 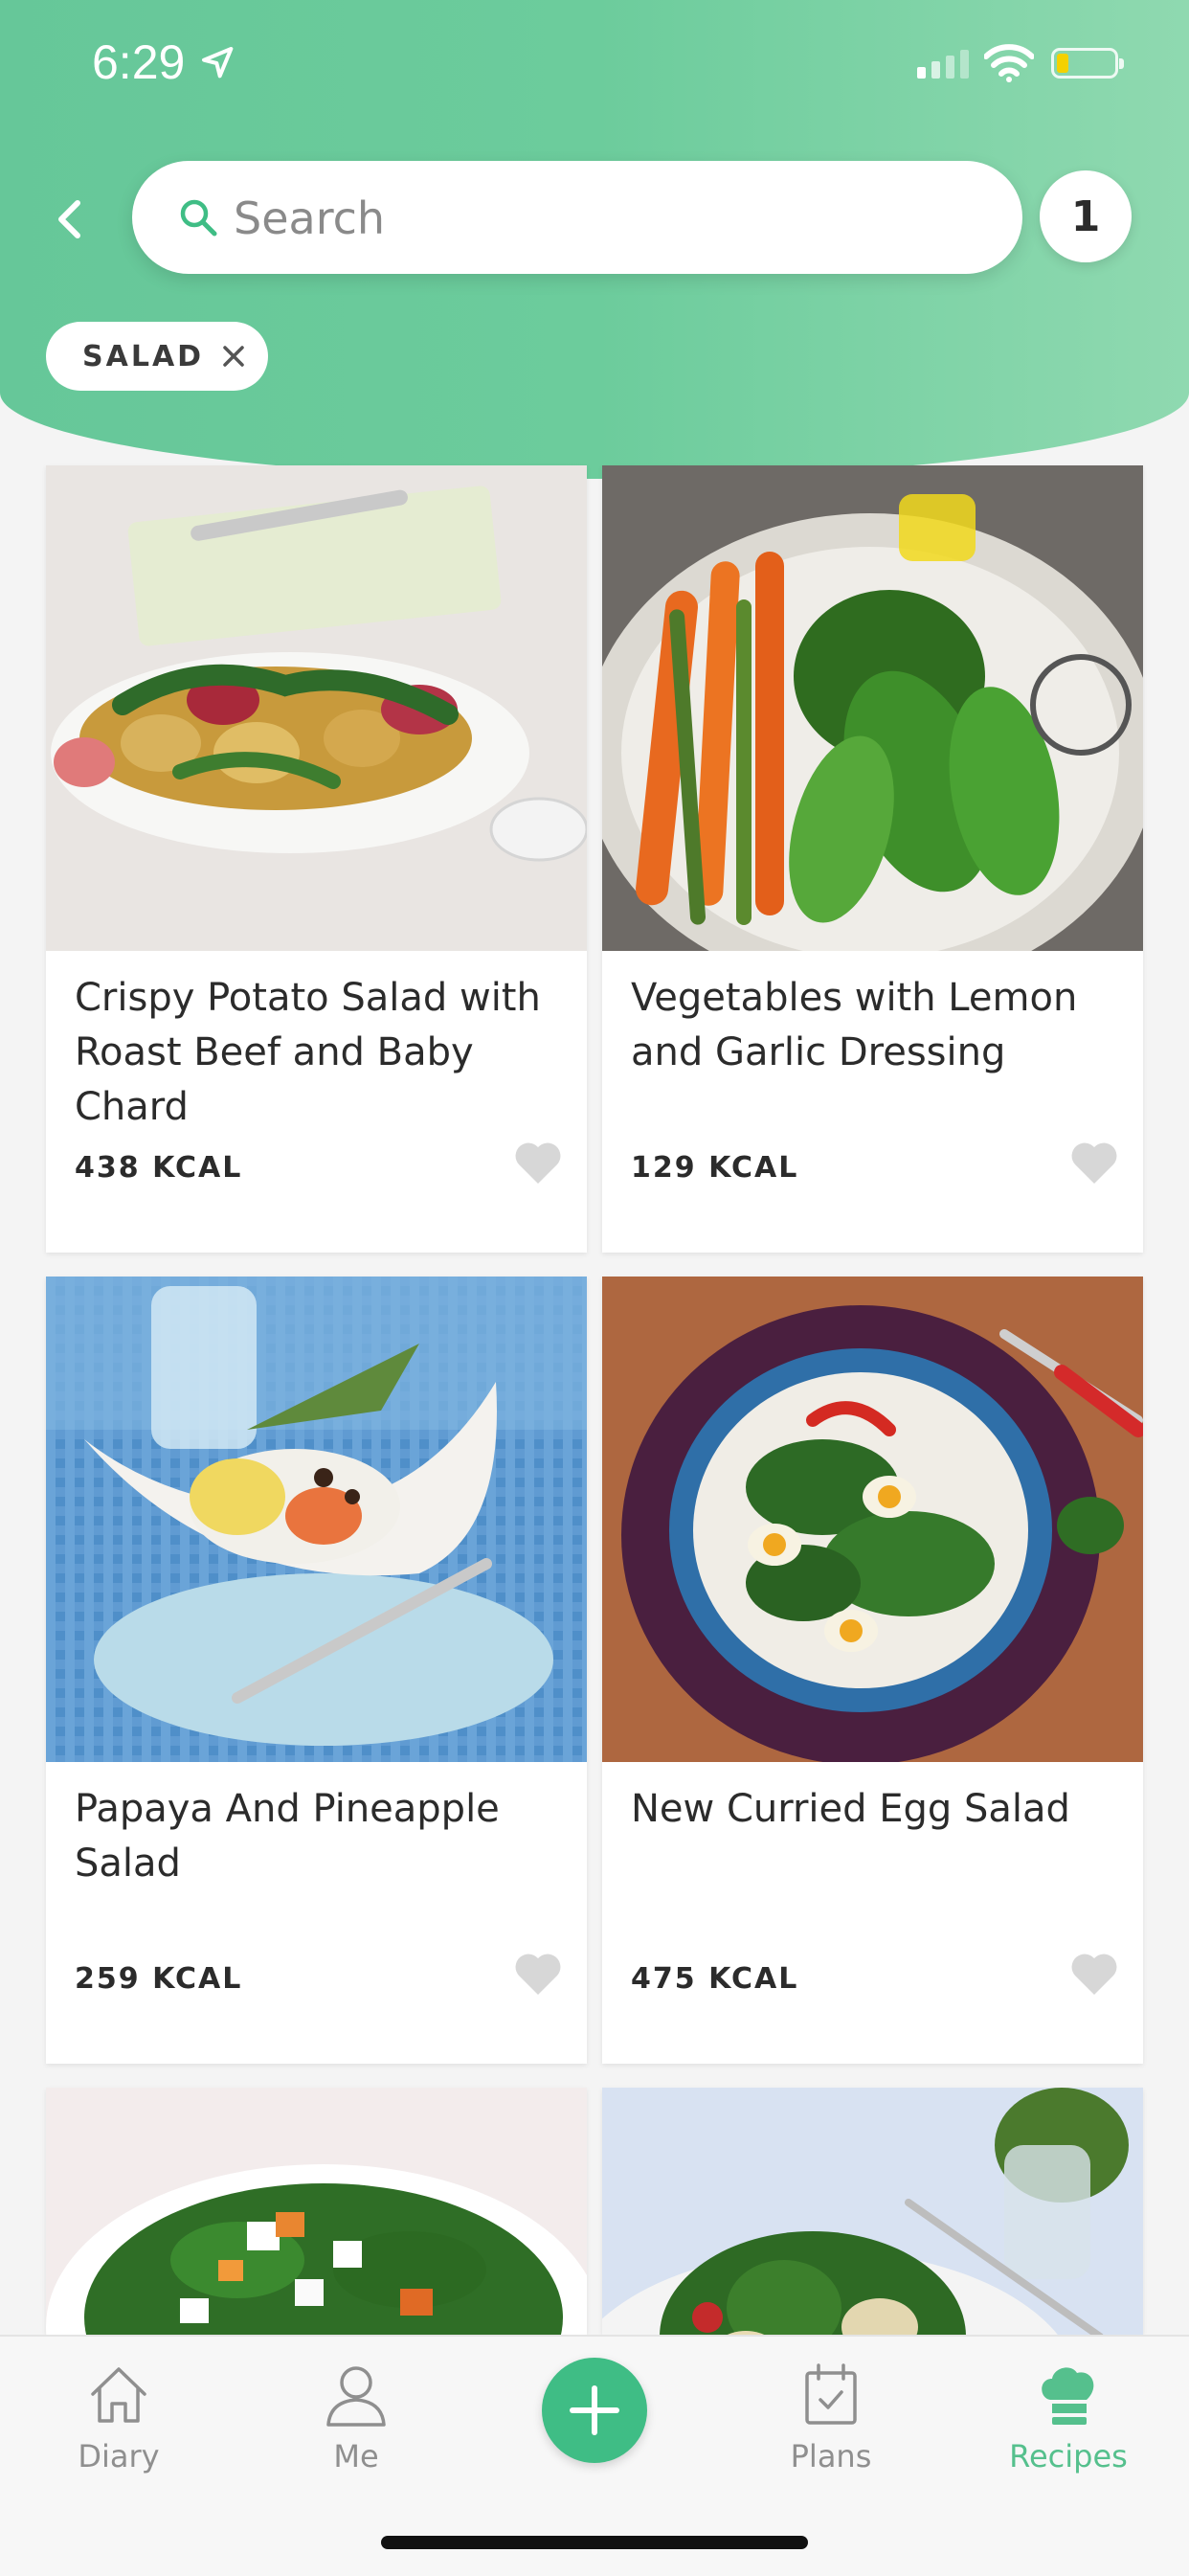 I want to click on back-button, so click(x=69, y=219).